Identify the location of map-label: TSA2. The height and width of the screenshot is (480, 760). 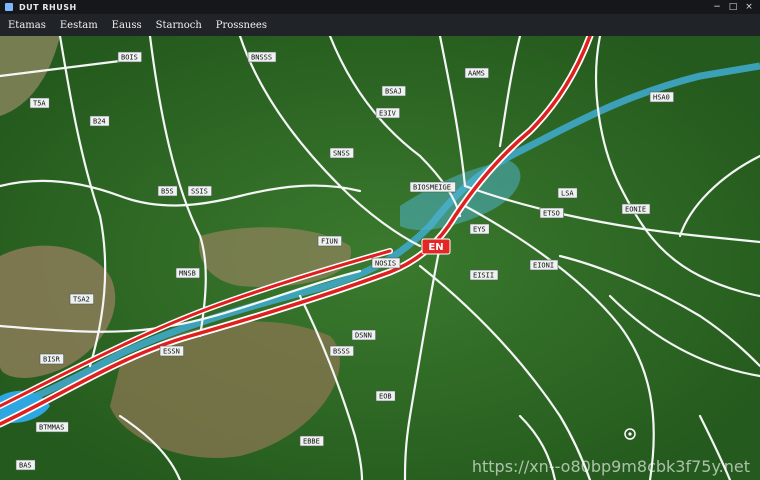
(81, 299).